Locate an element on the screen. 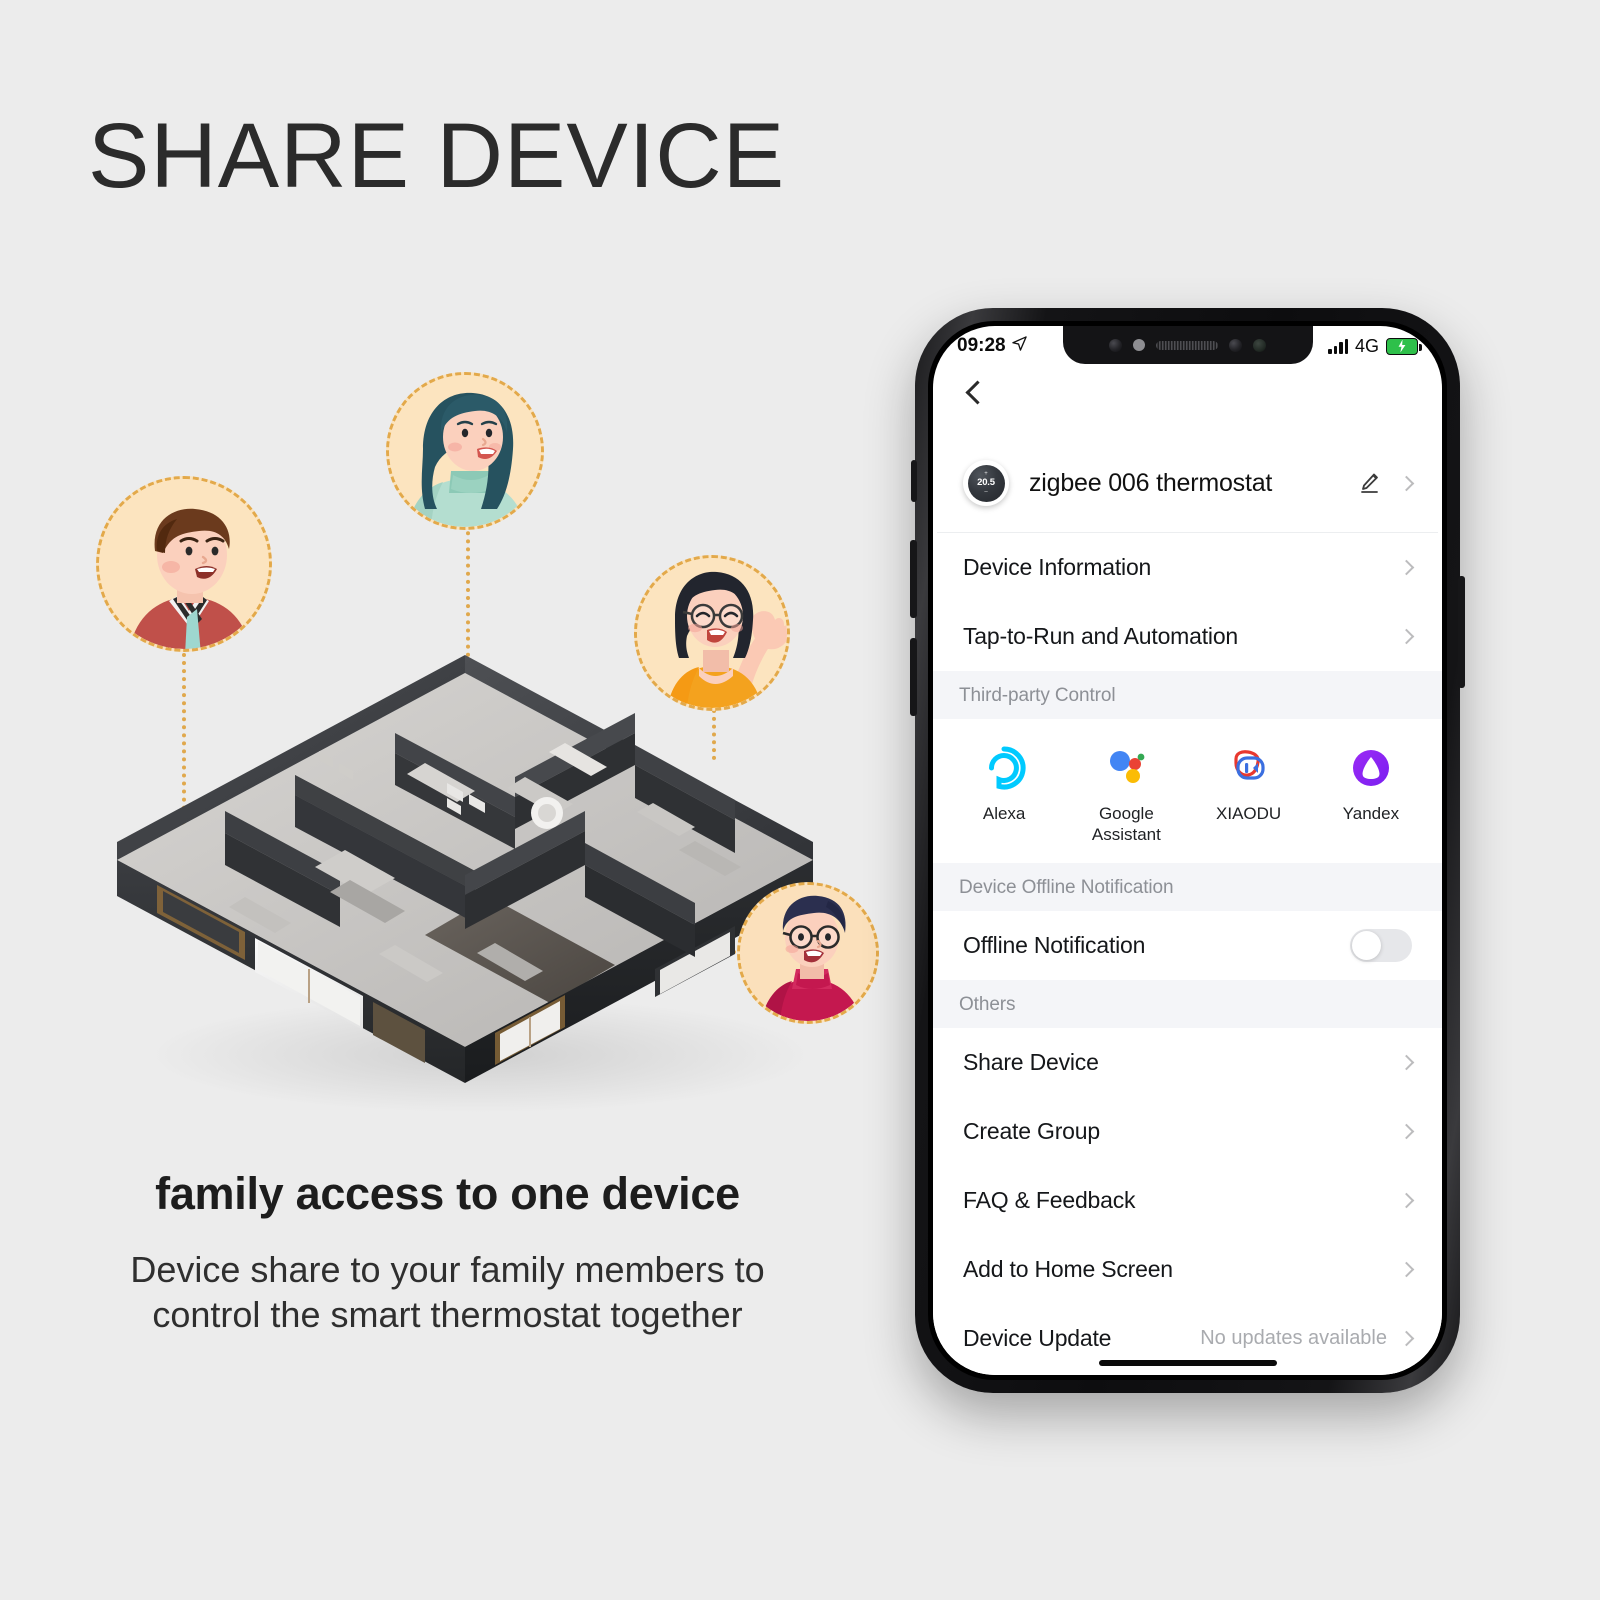 This screenshot has width=1600, height=1600. location-arrow-icon is located at coordinates (1019, 346).